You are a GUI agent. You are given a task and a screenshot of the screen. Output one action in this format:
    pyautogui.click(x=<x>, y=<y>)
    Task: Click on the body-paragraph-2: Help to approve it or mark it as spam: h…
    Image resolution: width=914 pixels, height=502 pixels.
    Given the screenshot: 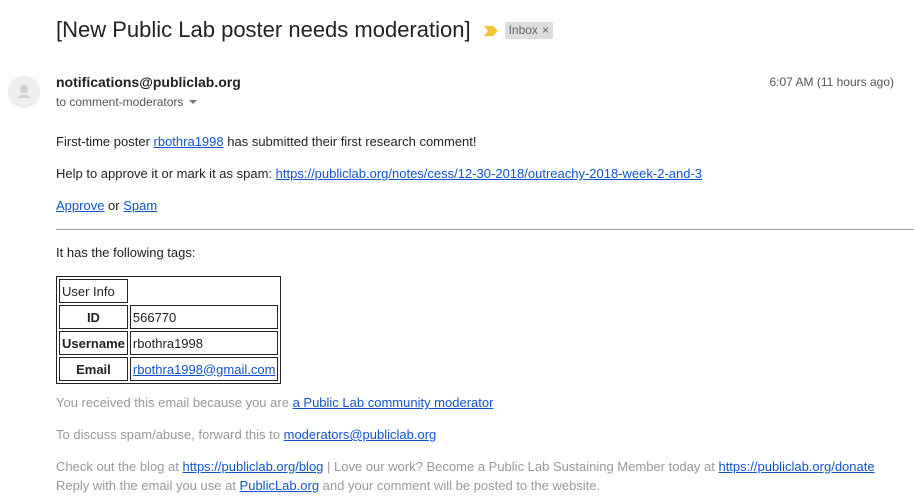 What is the action you would take?
    pyautogui.click(x=379, y=173)
    